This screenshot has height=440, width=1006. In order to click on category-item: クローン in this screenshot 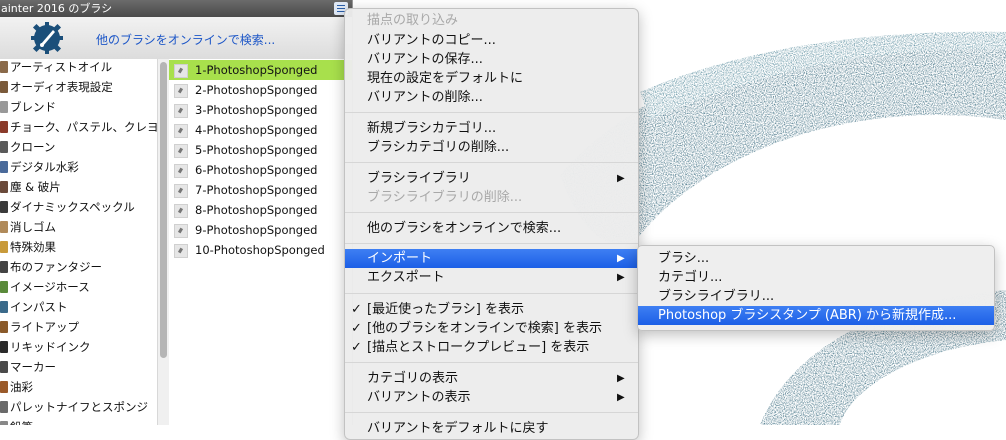, I will do `click(78, 147)`.